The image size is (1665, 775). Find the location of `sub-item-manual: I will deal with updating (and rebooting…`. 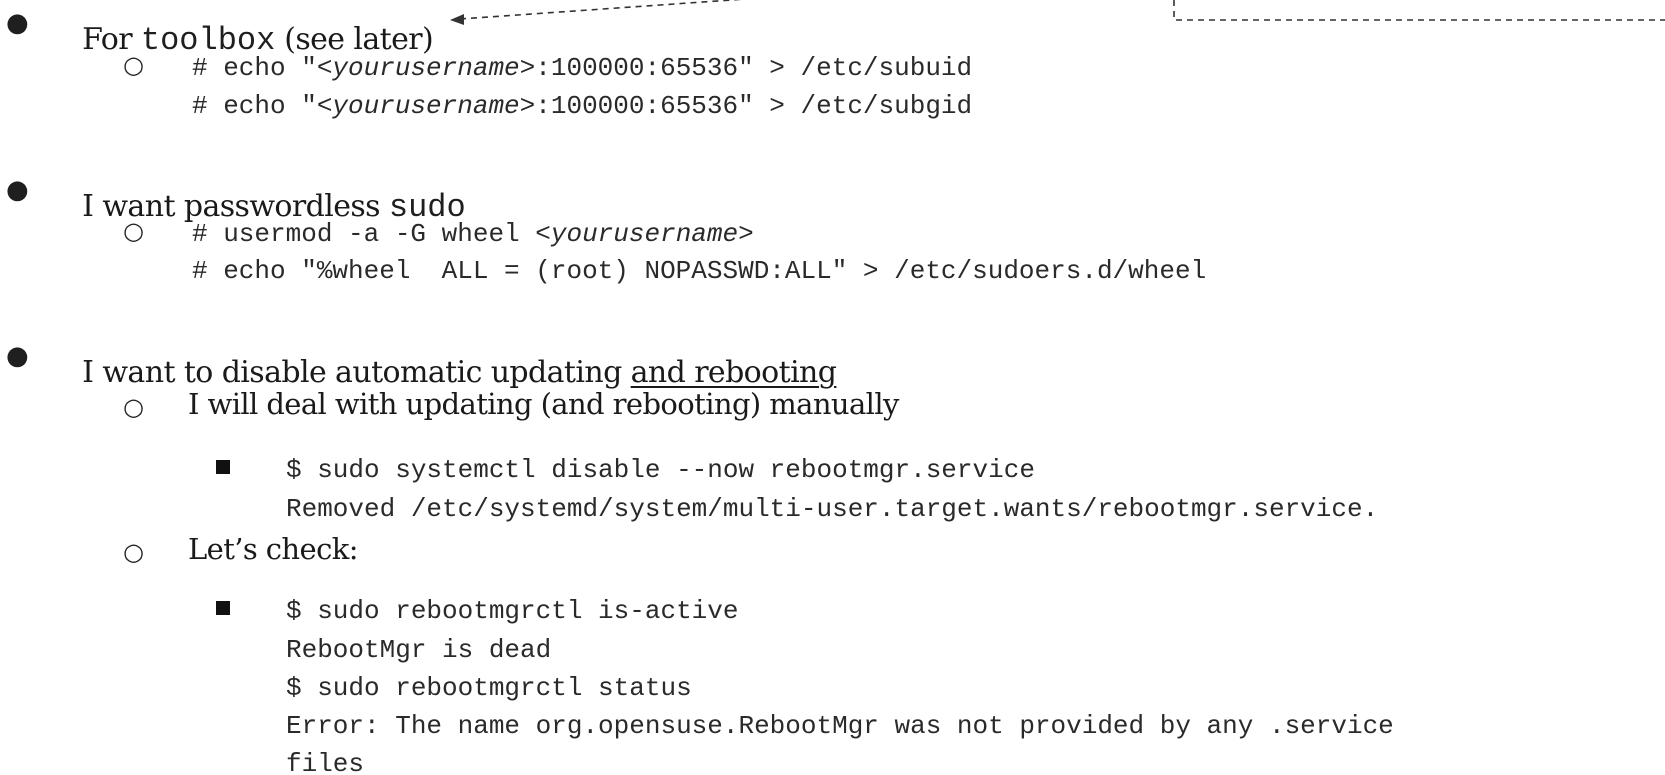

sub-item-manual: I will deal with updating (and rebooting… is located at coordinates (543, 404).